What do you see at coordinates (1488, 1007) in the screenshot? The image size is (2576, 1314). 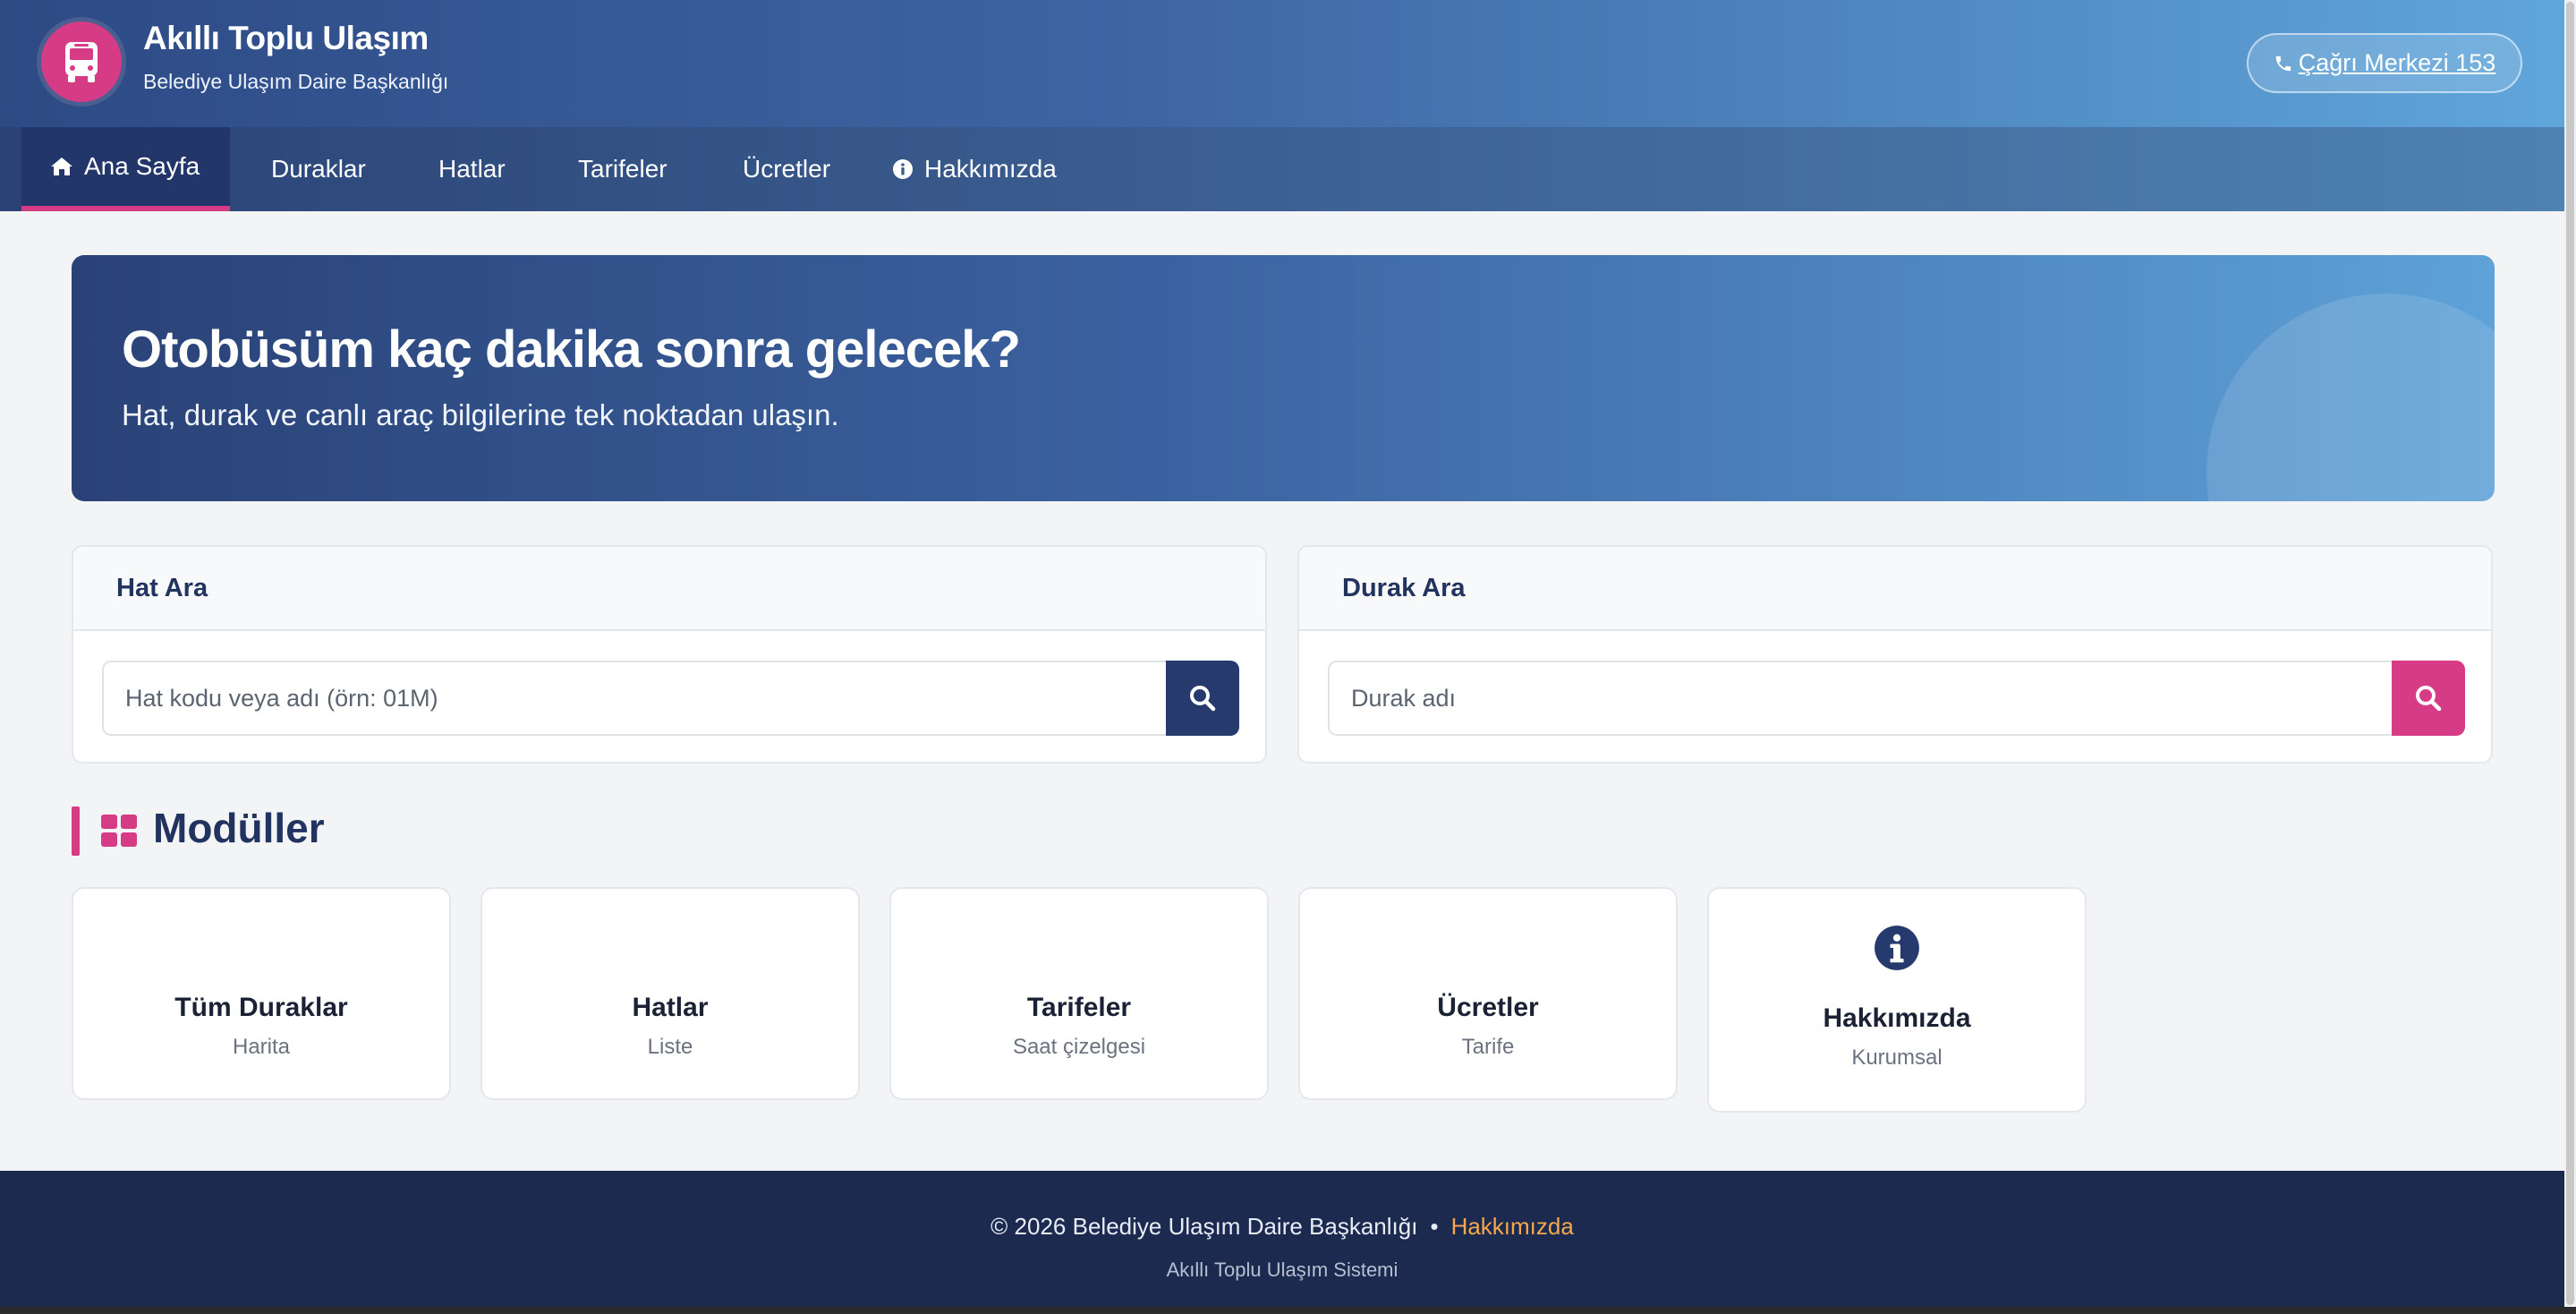 I see `module-title: Ücretler` at bounding box center [1488, 1007].